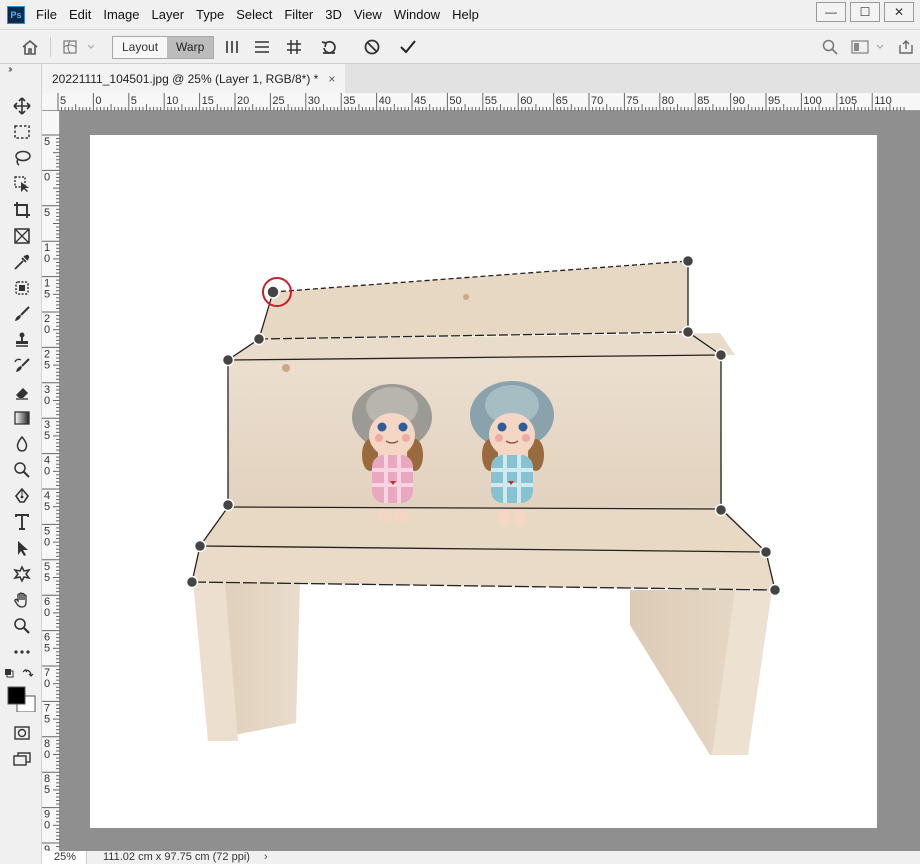 This screenshot has width=920, height=864. I want to click on shape-tool-icon, so click(22, 574).